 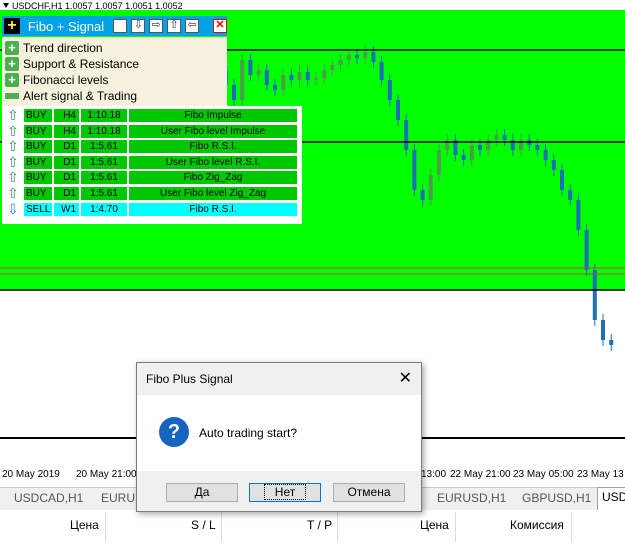 What do you see at coordinates (48, 498) in the screenshot?
I see `tab-usdcad: USDCAD,H1` at bounding box center [48, 498].